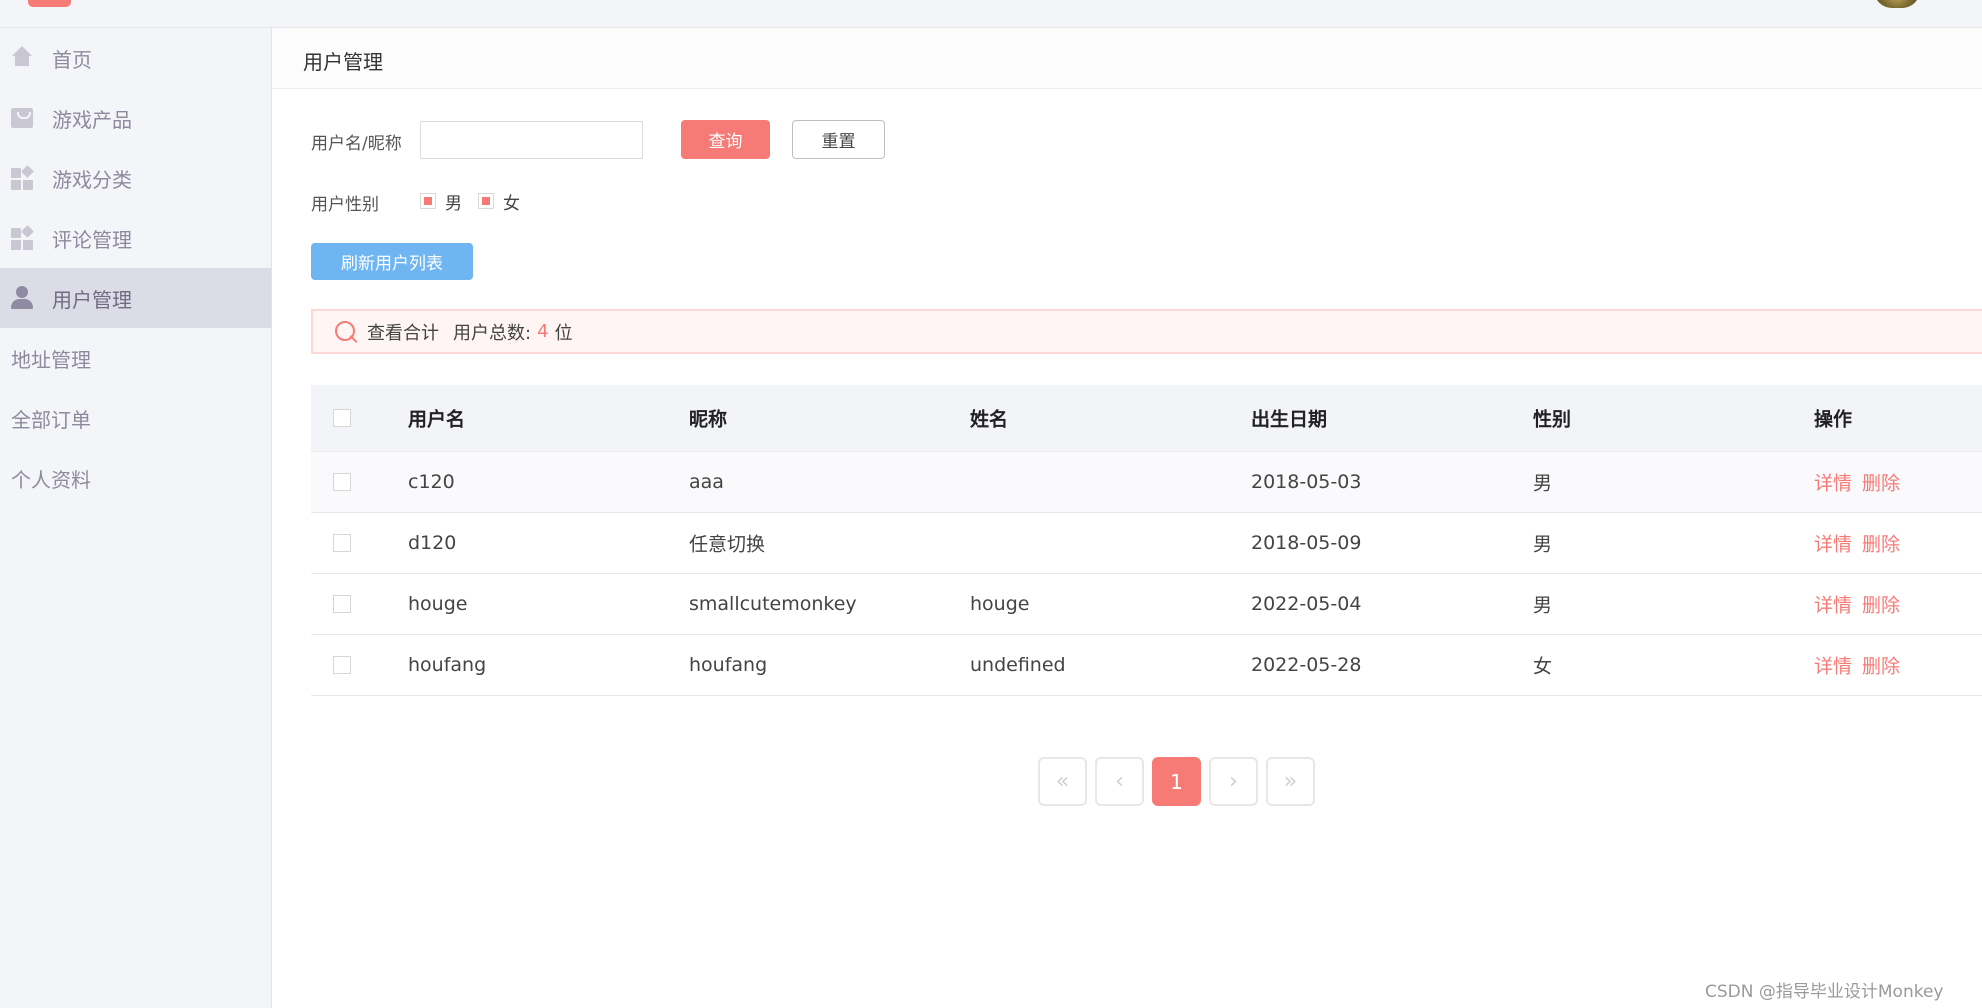 This screenshot has height=1008, width=1982. I want to click on cell-nickname: 任意切换, so click(727, 544).